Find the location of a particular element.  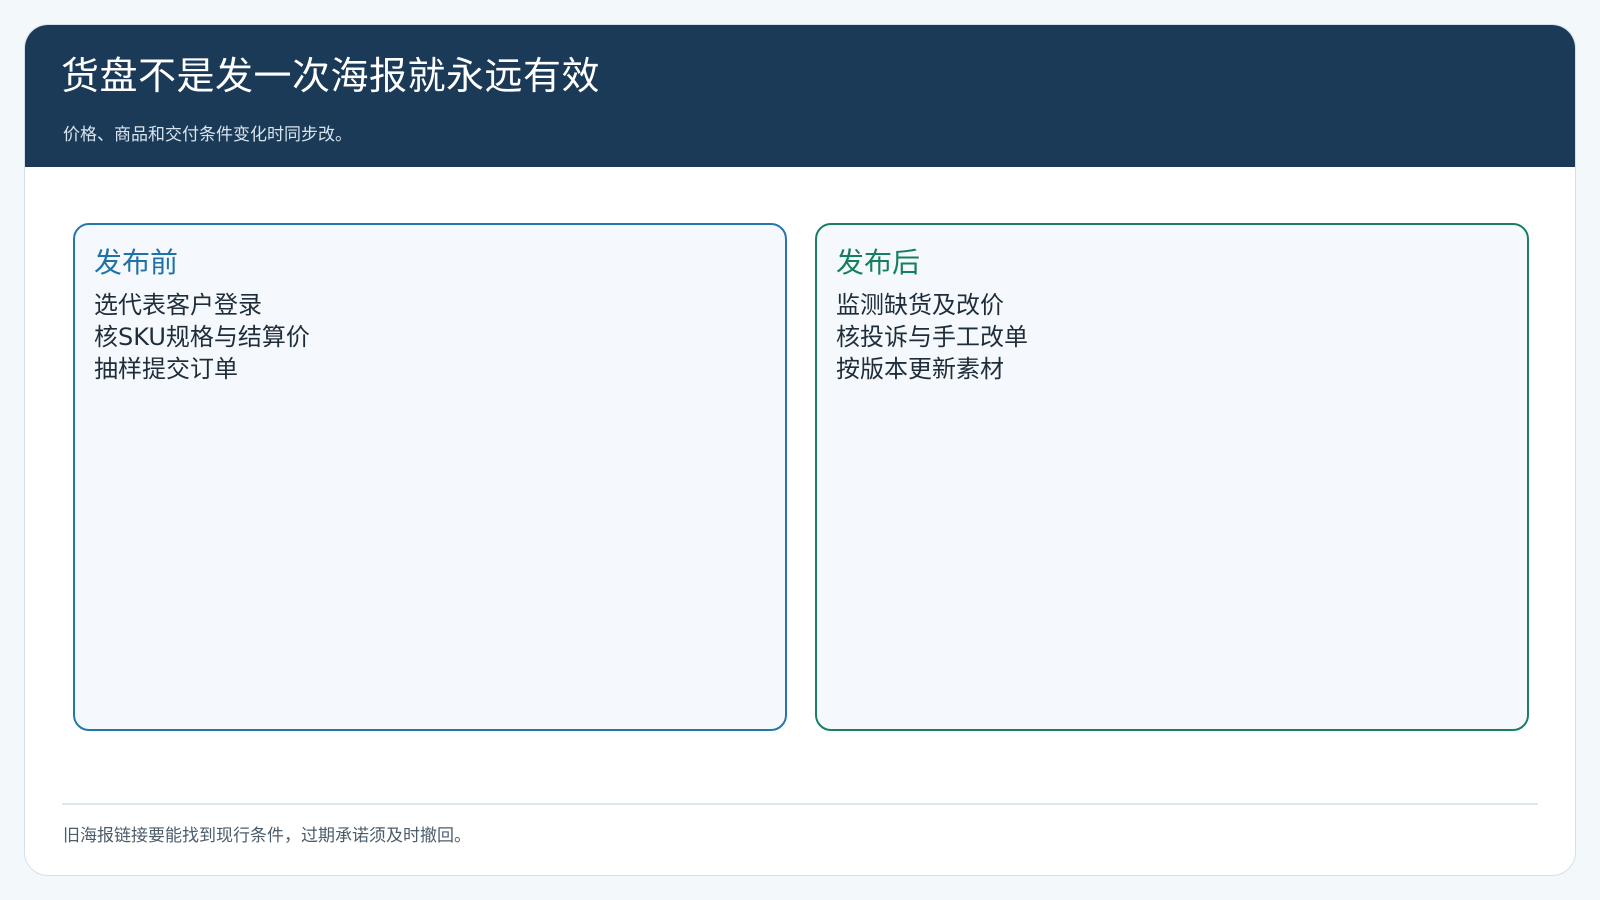

panel-title-after: 发布后 is located at coordinates (878, 262).